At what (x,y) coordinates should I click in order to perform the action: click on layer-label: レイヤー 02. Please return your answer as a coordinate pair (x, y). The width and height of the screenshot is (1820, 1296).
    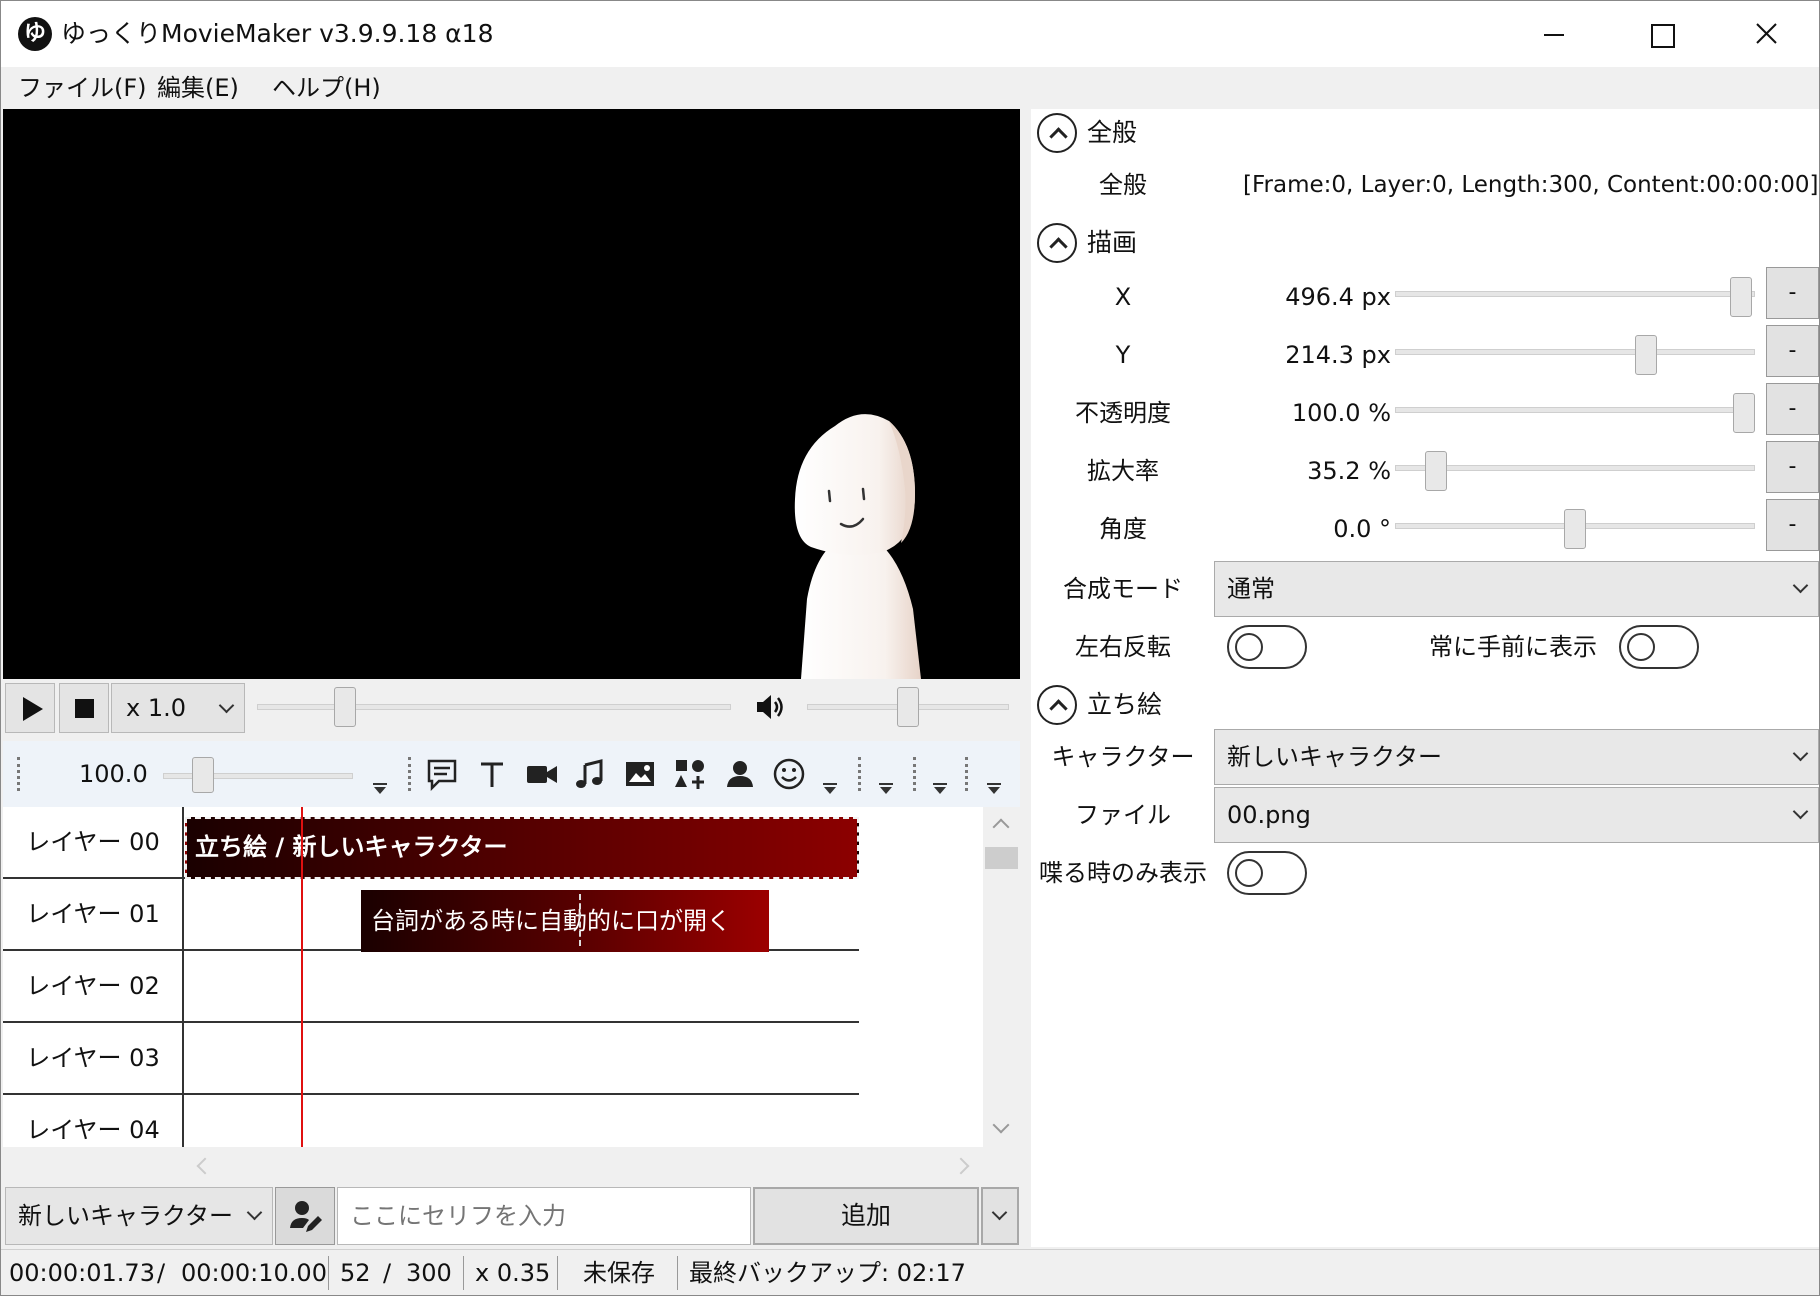
    Looking at the image, I should click on (93, 987).